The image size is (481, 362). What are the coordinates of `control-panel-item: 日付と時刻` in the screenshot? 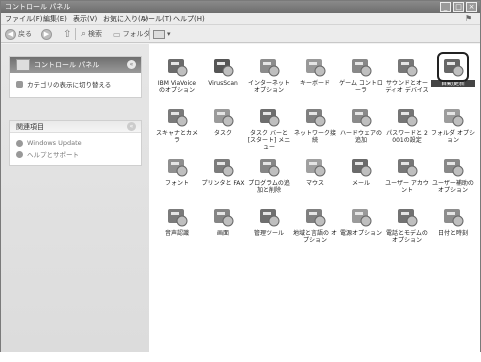 It's located at (453, 221).